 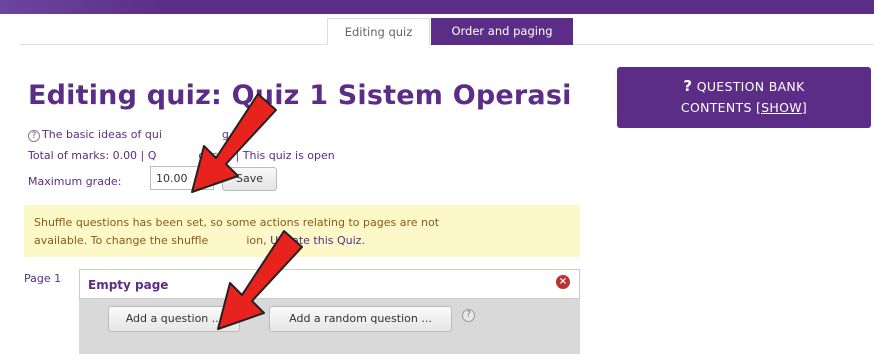 What do you see at coordinates (75, 181) in the screenshot?
I see `max-grade-label: Maximum grade:` at bounding box center [75, 181].